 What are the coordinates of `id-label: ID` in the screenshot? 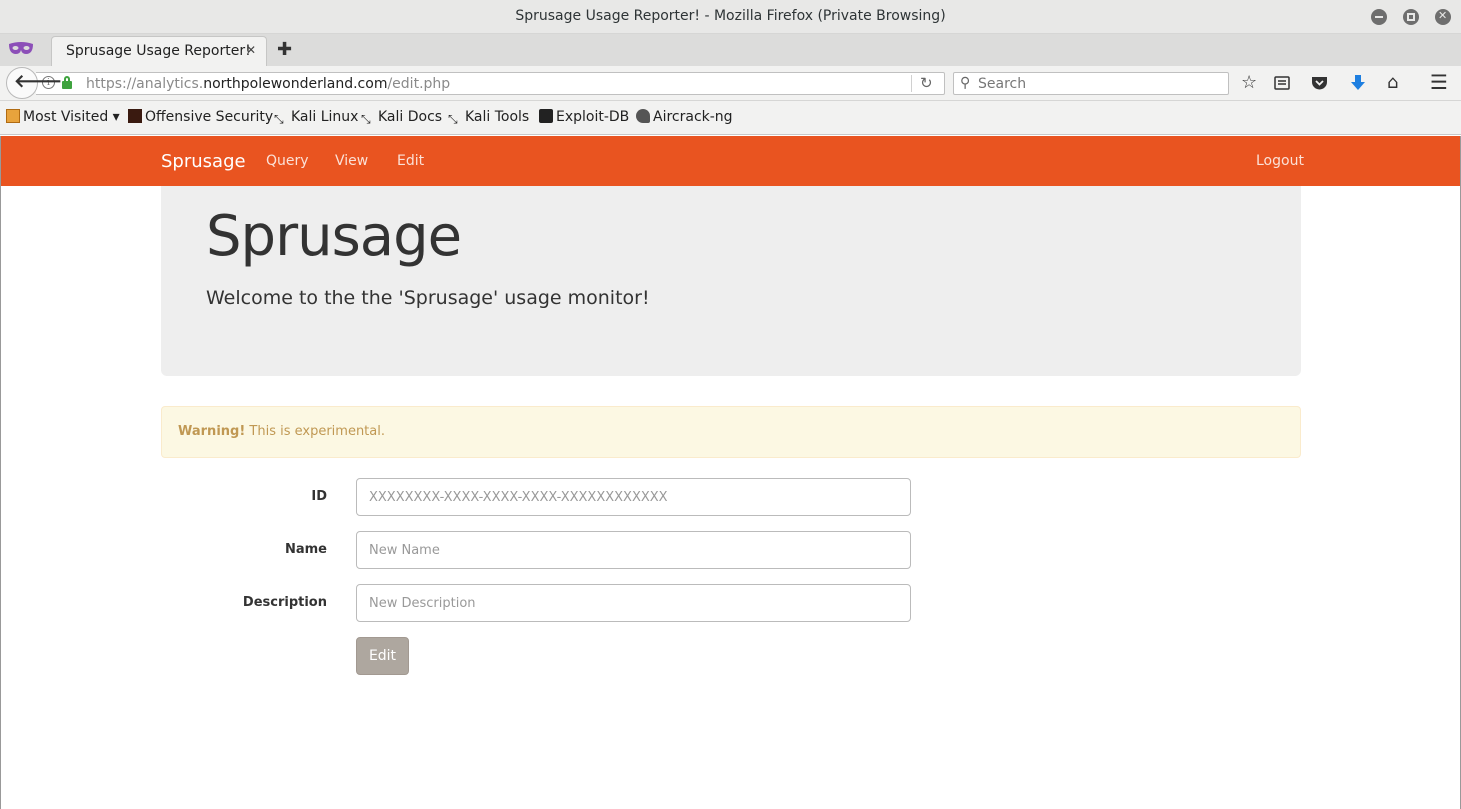 It's located at (319, 496).